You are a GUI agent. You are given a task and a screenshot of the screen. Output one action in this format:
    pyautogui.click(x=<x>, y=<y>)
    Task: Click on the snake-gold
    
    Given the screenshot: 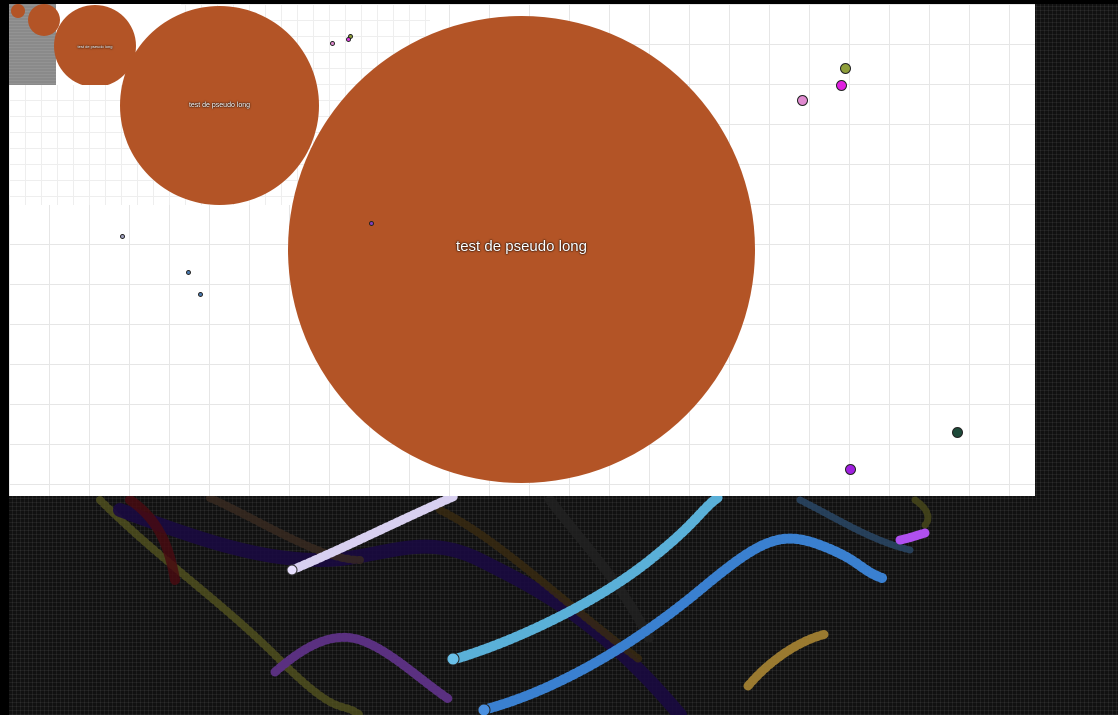 What is the action you would take?
    pyautogui.click(x=787, y=660)
    